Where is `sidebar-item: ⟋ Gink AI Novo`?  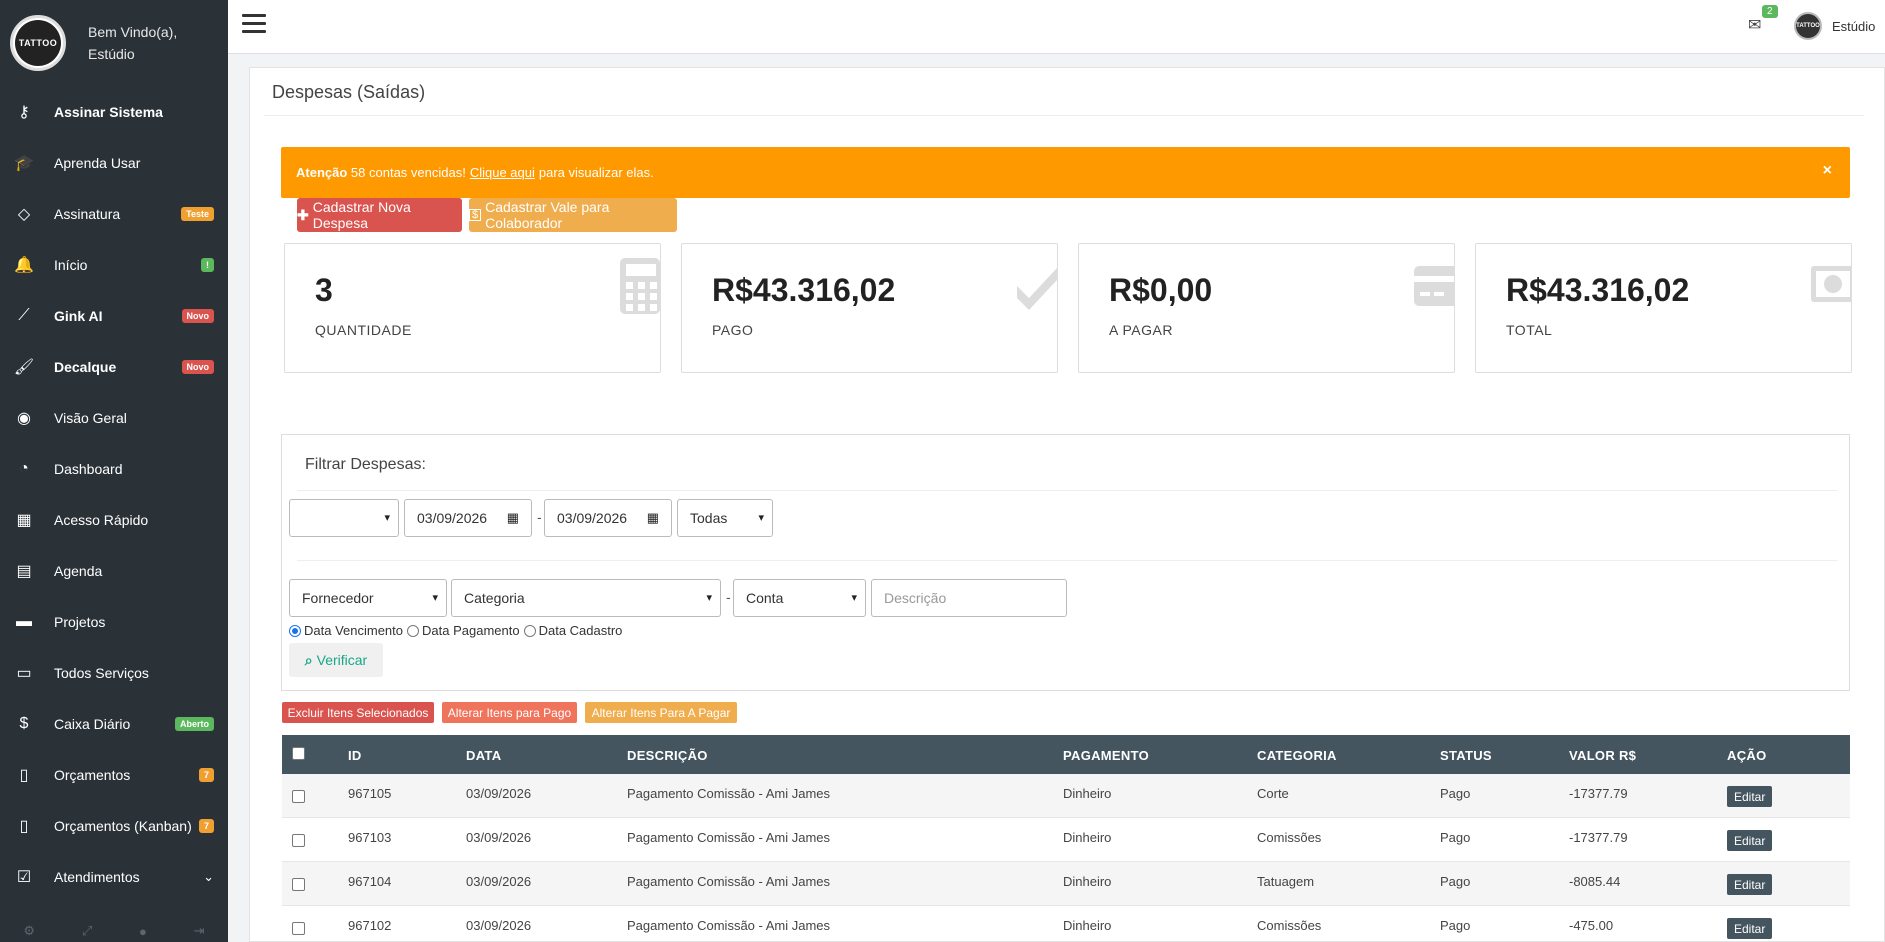 sidebar-item: ⟋ Gink AI Novo is located at coordinates (114, 315).